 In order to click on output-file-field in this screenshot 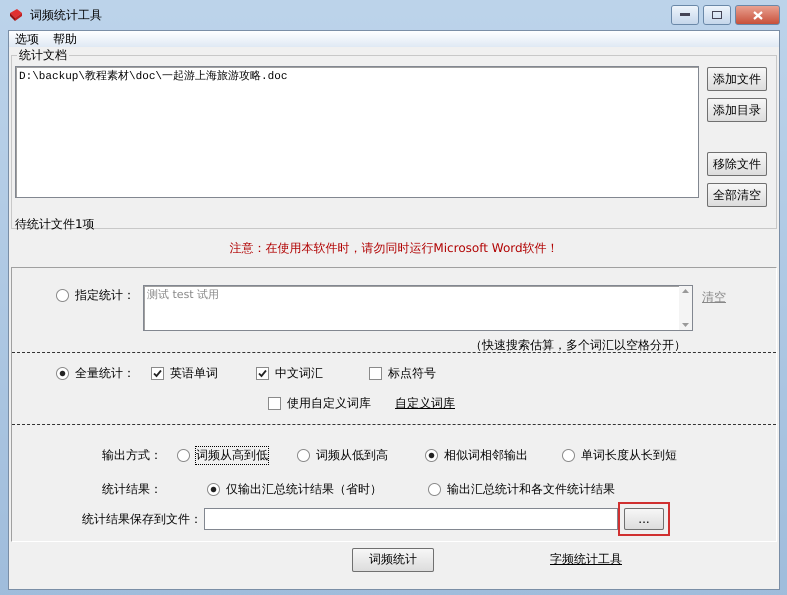, I will do `click(411, 519)`.